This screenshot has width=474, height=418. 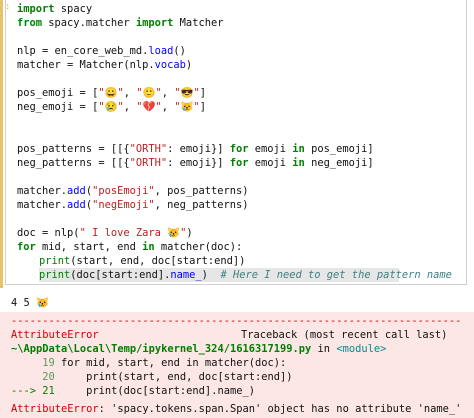 What do you see at coordinates (111, 93) in the screenshot?
I see `code-line-7: pos_emoji = ["😀", "🙂", "😎"]` at bounding box center [111, 93].